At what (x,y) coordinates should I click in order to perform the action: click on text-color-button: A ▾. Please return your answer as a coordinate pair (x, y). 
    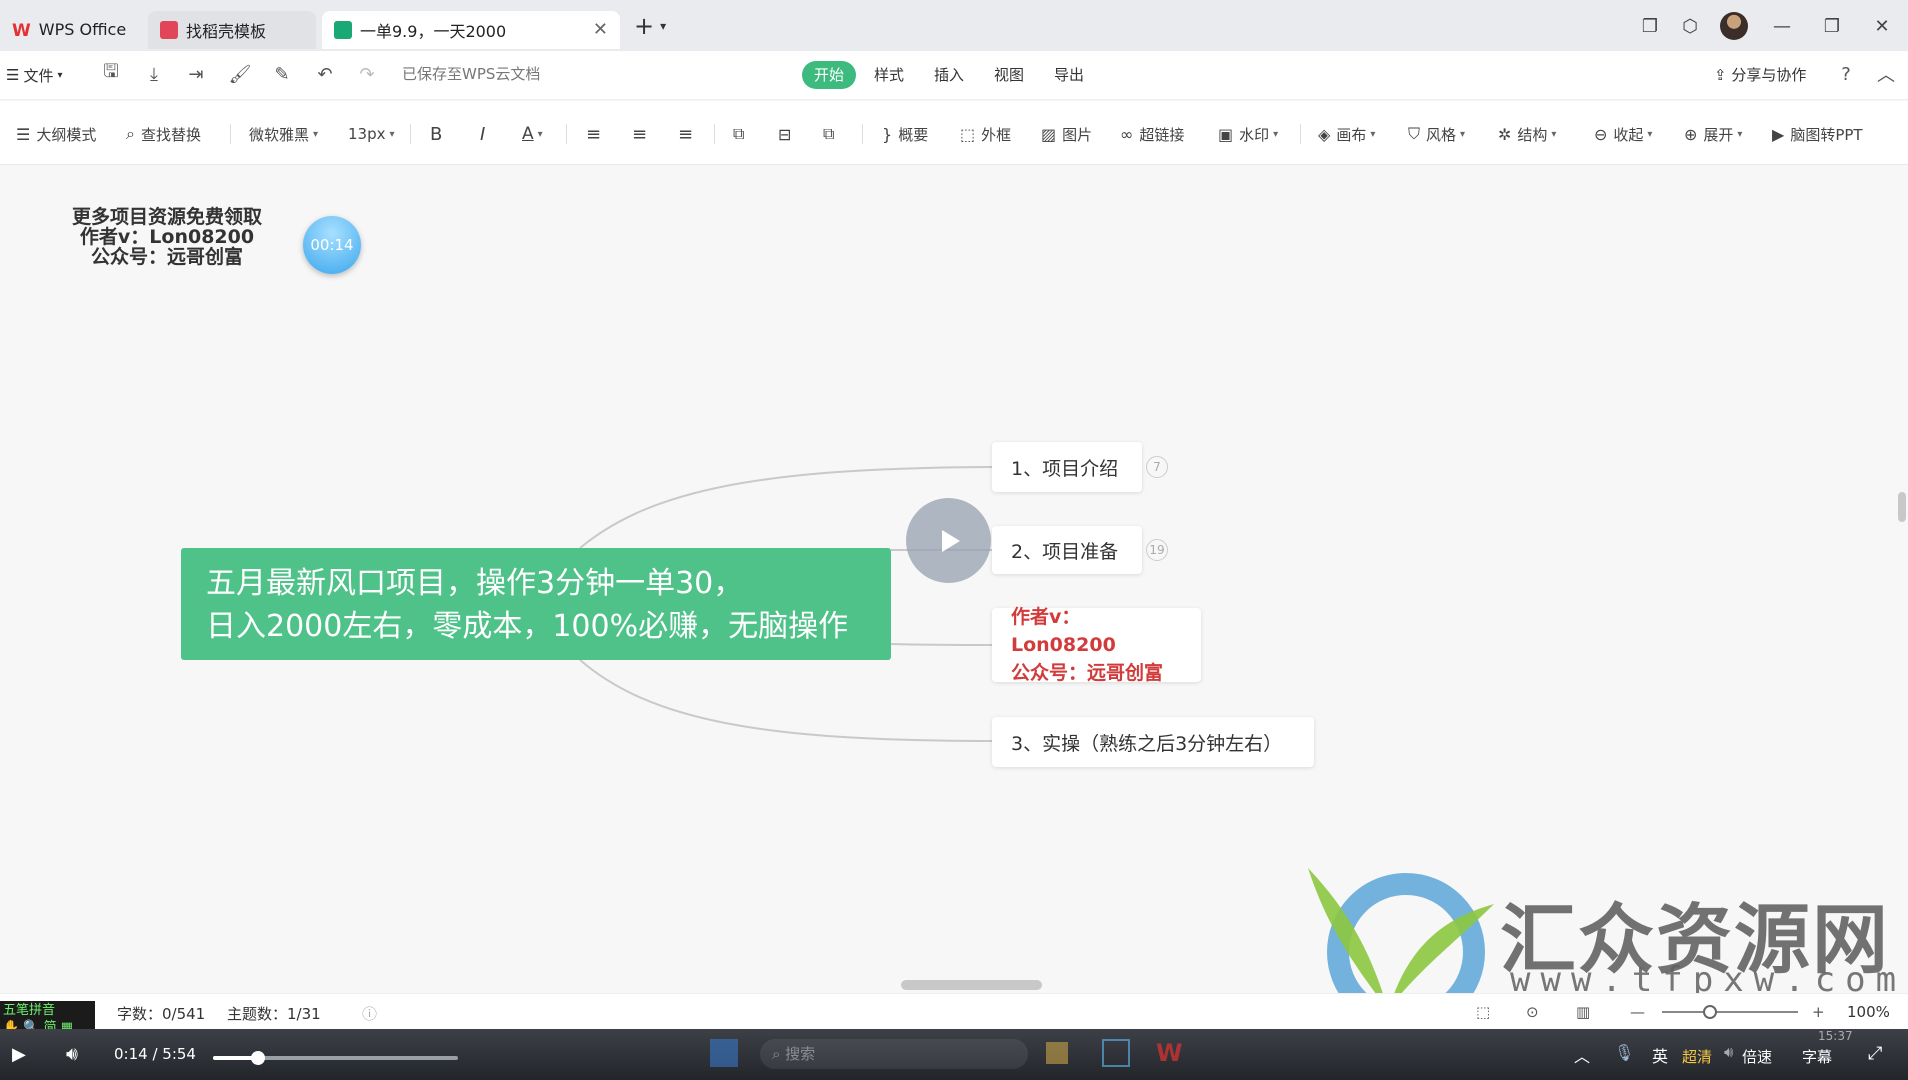
    Looking at the image, I should click on (532, 134).